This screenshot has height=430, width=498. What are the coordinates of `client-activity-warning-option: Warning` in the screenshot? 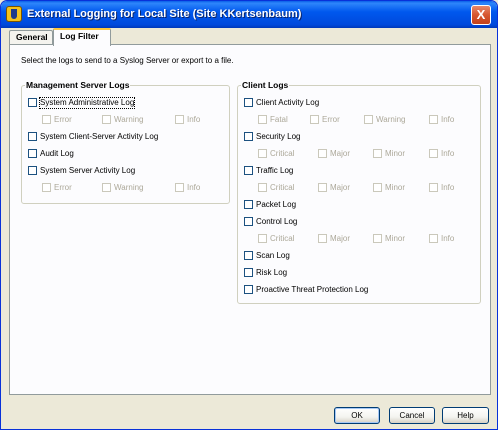 It's located at (392, 120).